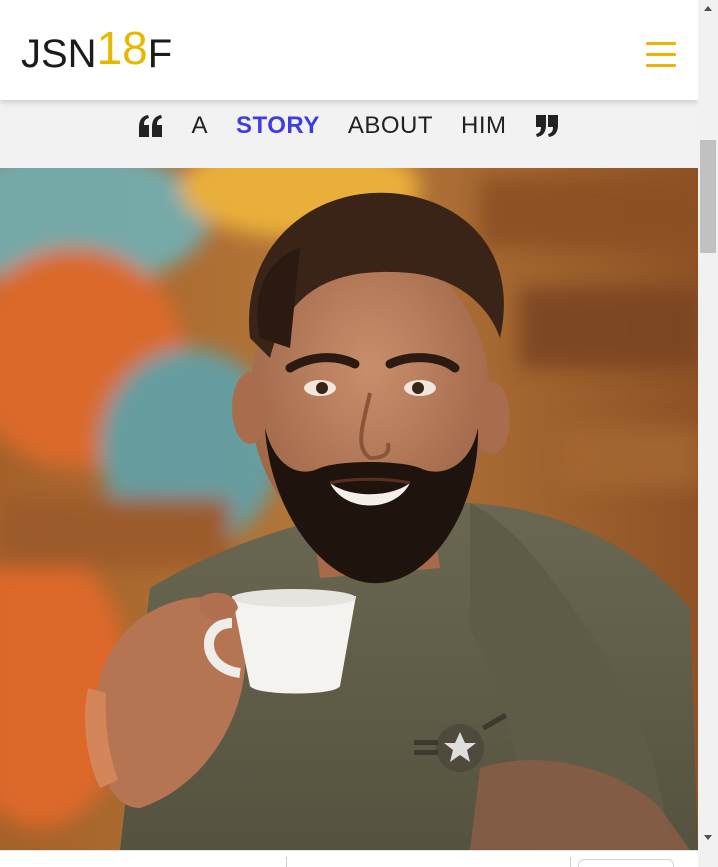 Image resolution: width=718 pixels, height=867 pixels. I want to click on scroll-down-arrow-icon, so click(708, 837).